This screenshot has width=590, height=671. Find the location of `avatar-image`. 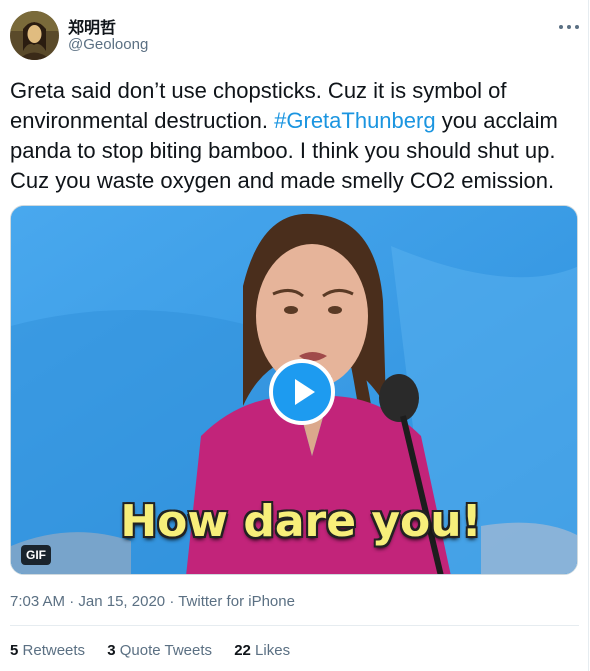

avatar-image is located at coordinates (34, 35).